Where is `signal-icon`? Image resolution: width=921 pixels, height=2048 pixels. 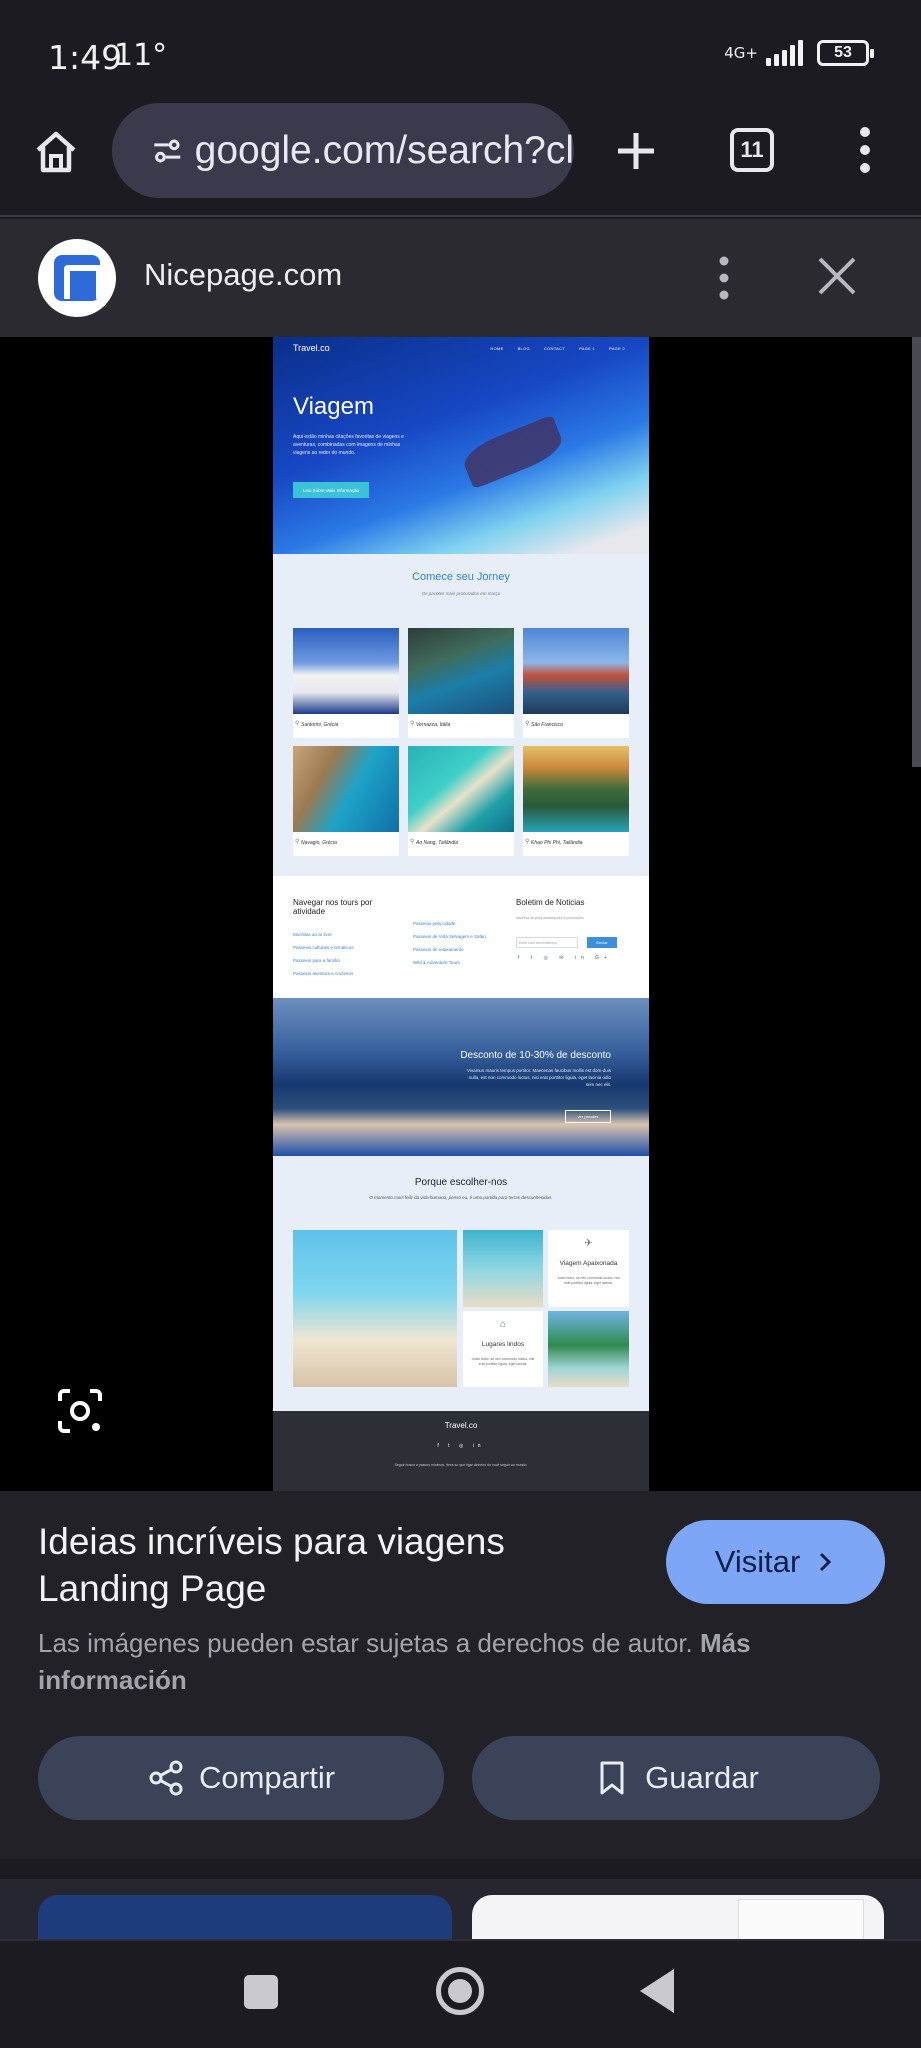
signal-icon is located at coordinates (784, 53).